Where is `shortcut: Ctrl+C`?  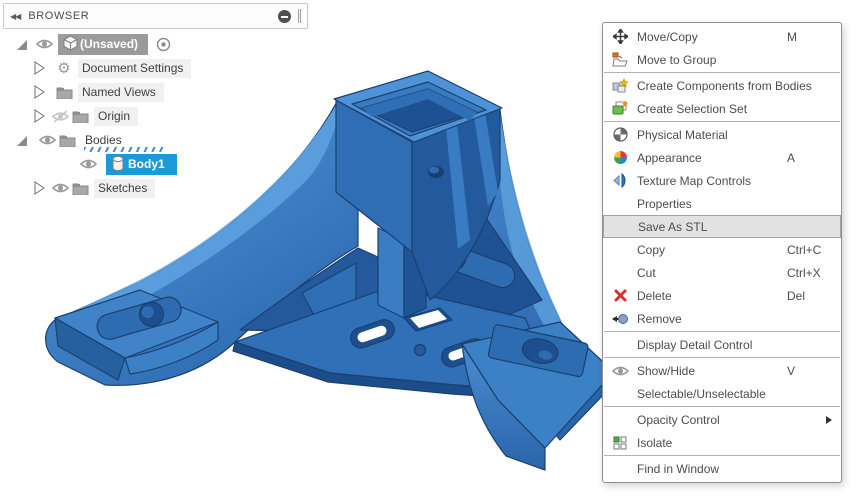
shortcut: Ctrl+C is located at coordinates (804, 249).